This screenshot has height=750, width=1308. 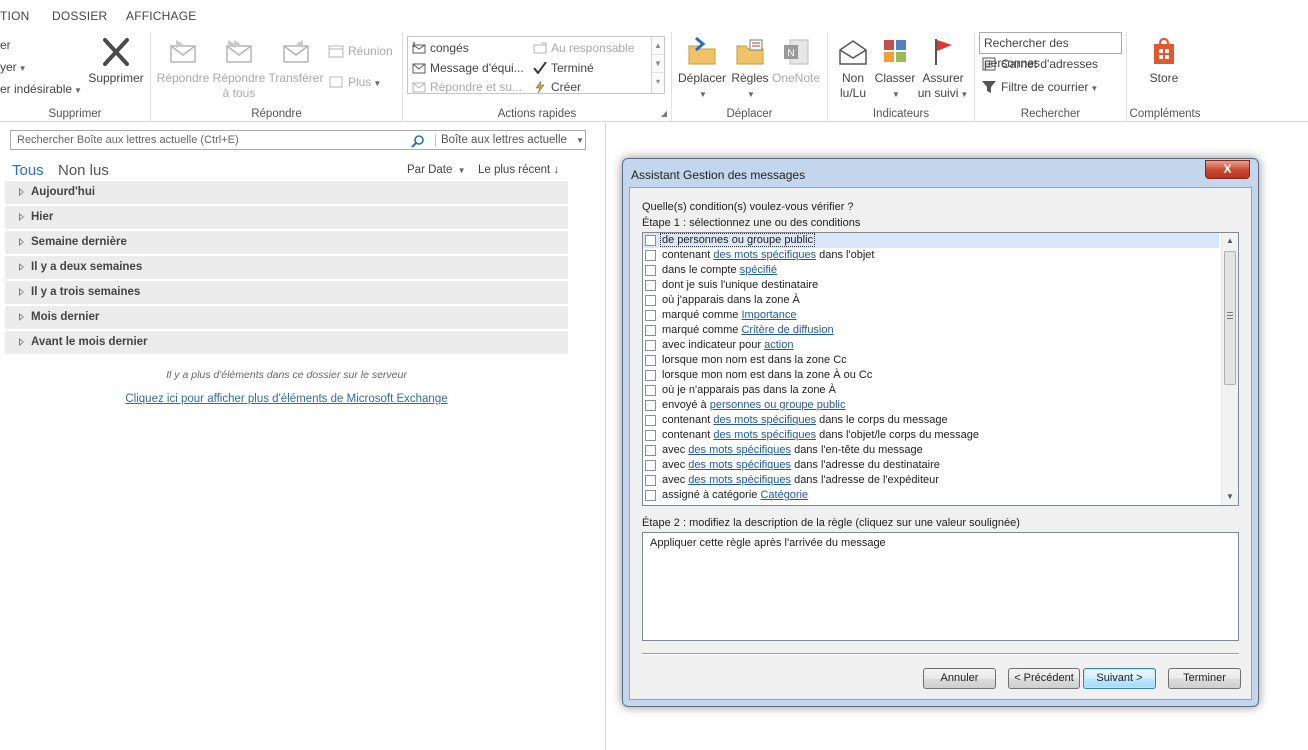 I want to click on group-header-last-week: Semaine dernière, so click(x=286, y=242).